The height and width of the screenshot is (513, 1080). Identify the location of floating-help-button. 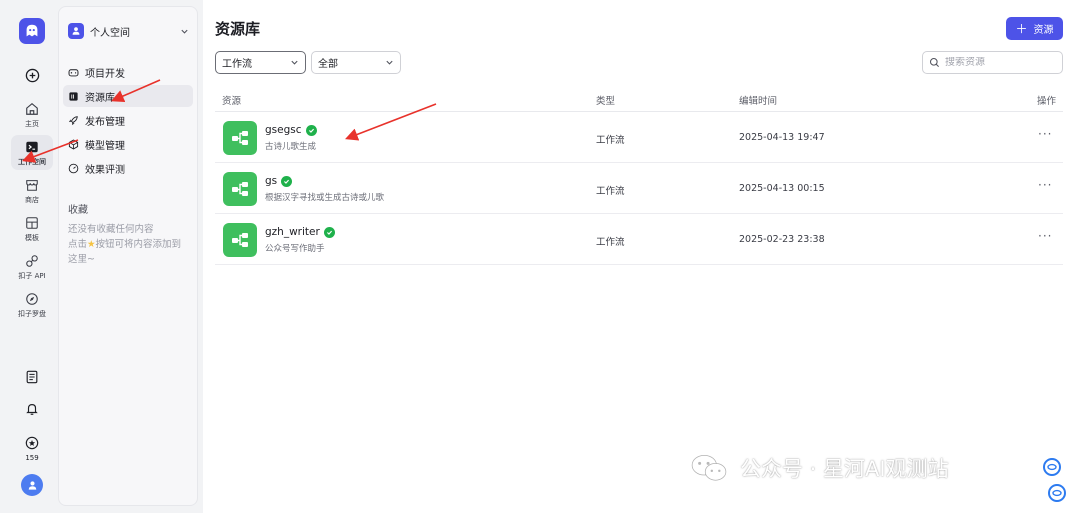
(1057, 493).